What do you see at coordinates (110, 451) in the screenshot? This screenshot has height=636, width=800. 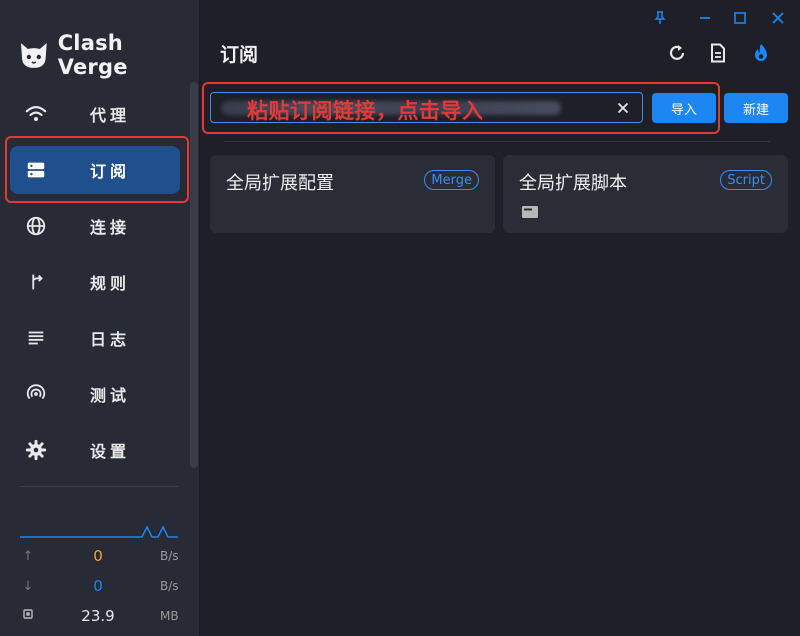 I see `sidebar-item-label: 设置` at bounding box center [110, 451].